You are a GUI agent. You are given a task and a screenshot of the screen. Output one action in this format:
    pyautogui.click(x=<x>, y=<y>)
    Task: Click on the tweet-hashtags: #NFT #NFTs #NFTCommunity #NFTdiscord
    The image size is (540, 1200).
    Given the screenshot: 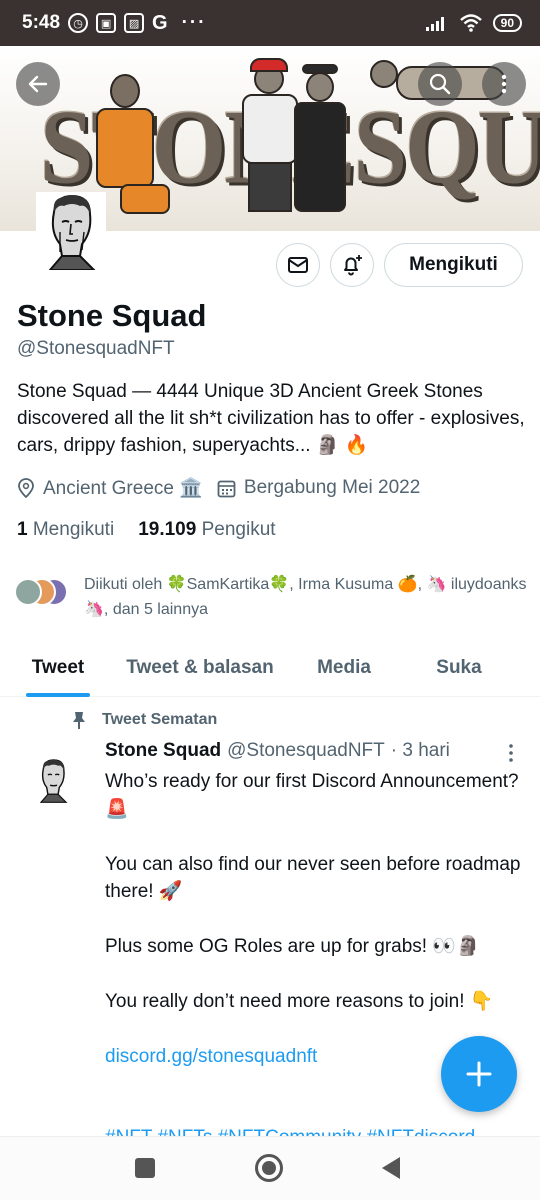 What is the action you would take?
    pyautogui.click(x=315, y=1131)
    